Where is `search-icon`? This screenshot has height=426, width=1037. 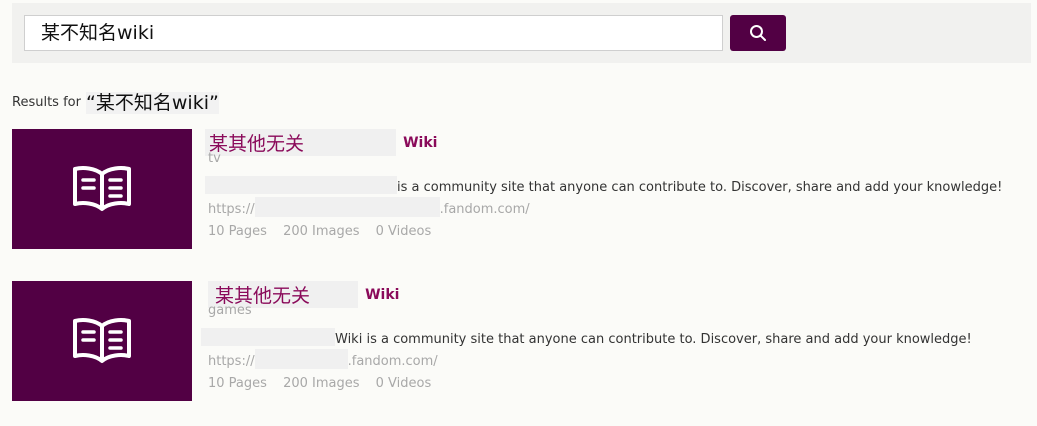
search-icon is located at coordinates (758, 33).